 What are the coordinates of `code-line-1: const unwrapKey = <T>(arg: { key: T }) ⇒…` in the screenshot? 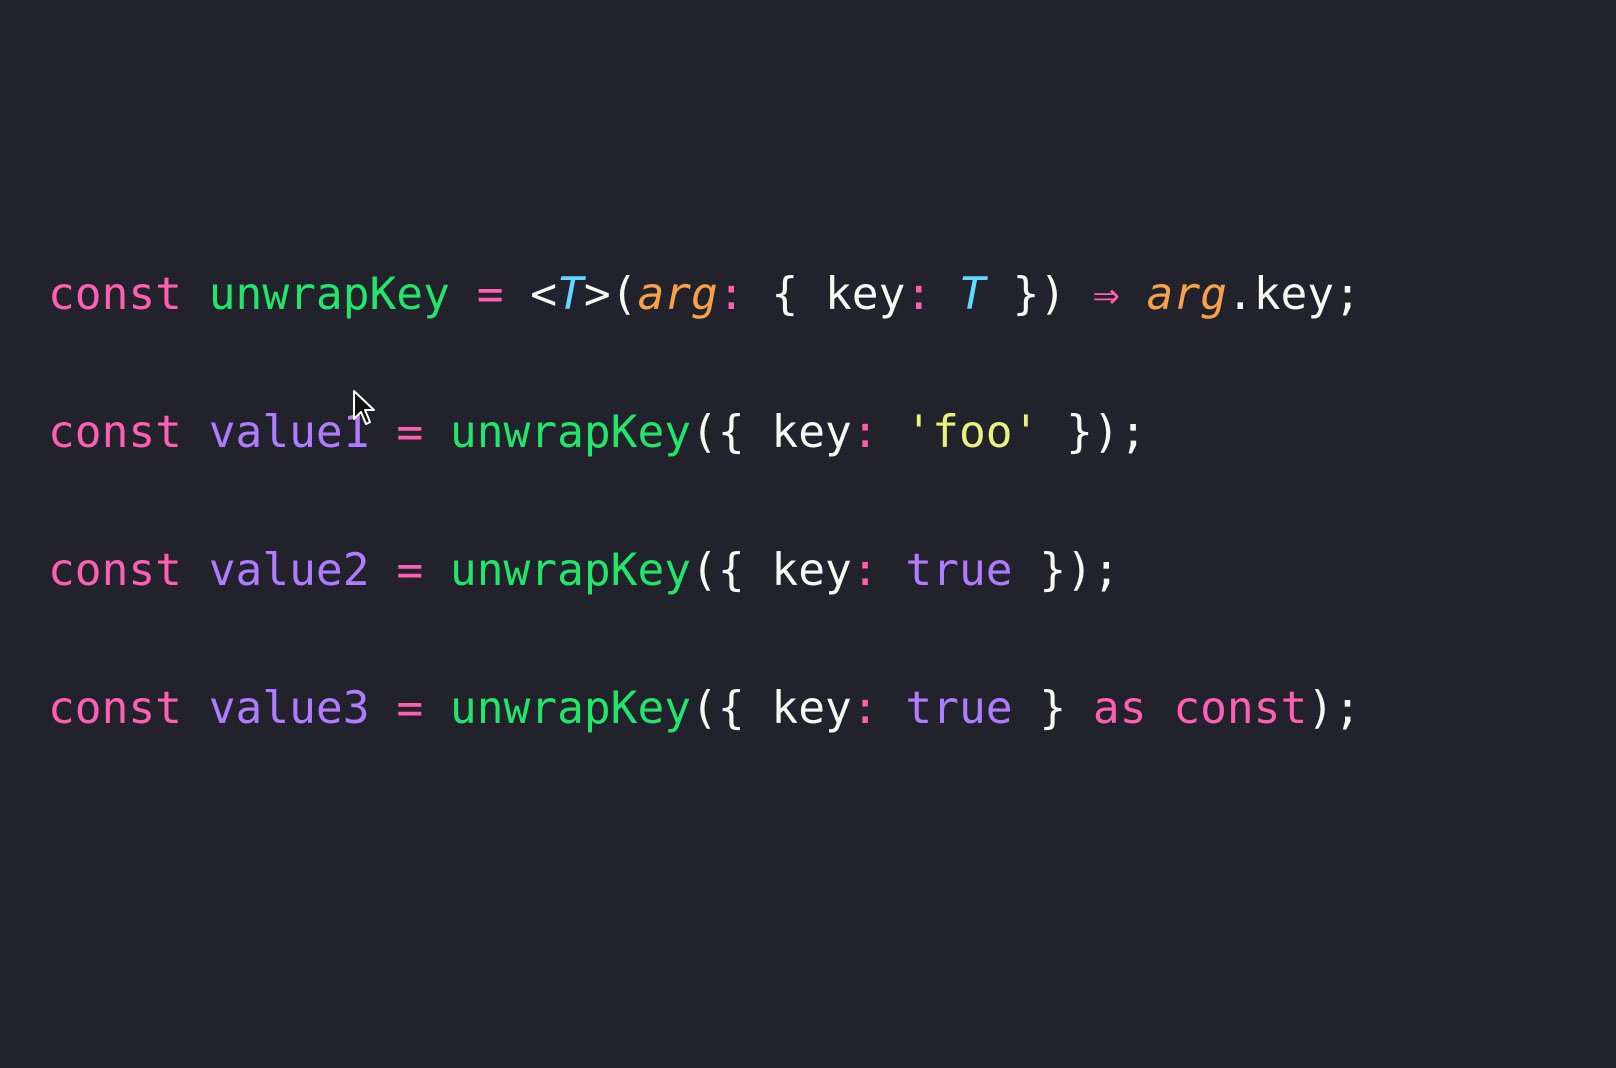 It's located at (818, 295).